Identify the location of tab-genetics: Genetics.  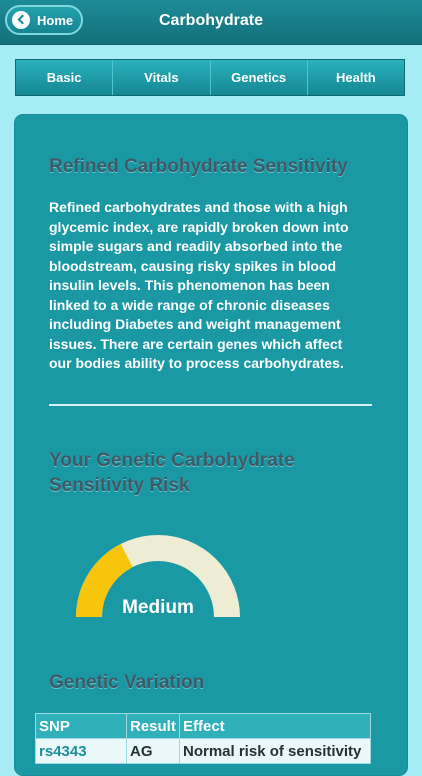
(259, 77).